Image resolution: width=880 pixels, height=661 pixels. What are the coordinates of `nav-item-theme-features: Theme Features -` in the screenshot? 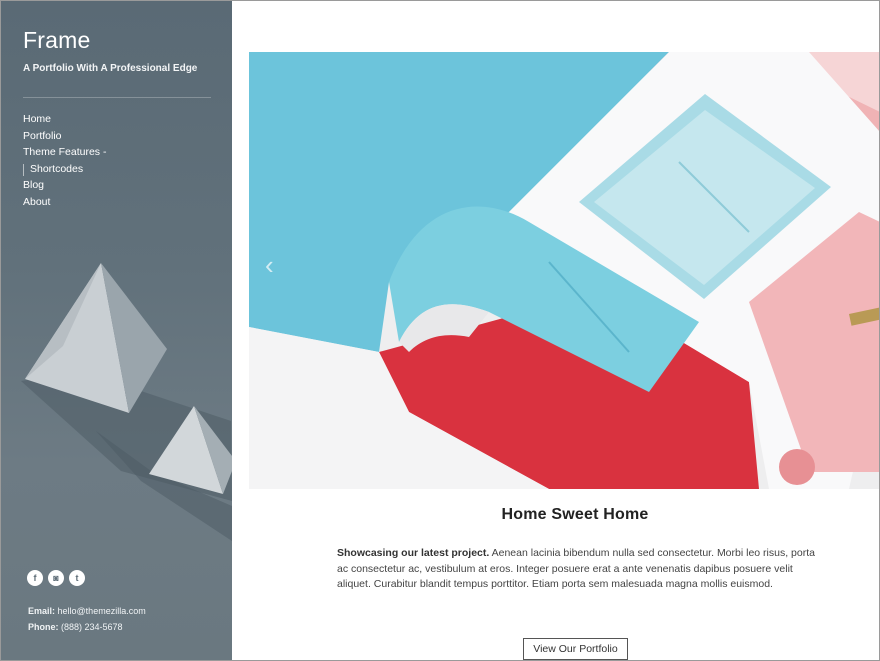 It's located at (64, 154).